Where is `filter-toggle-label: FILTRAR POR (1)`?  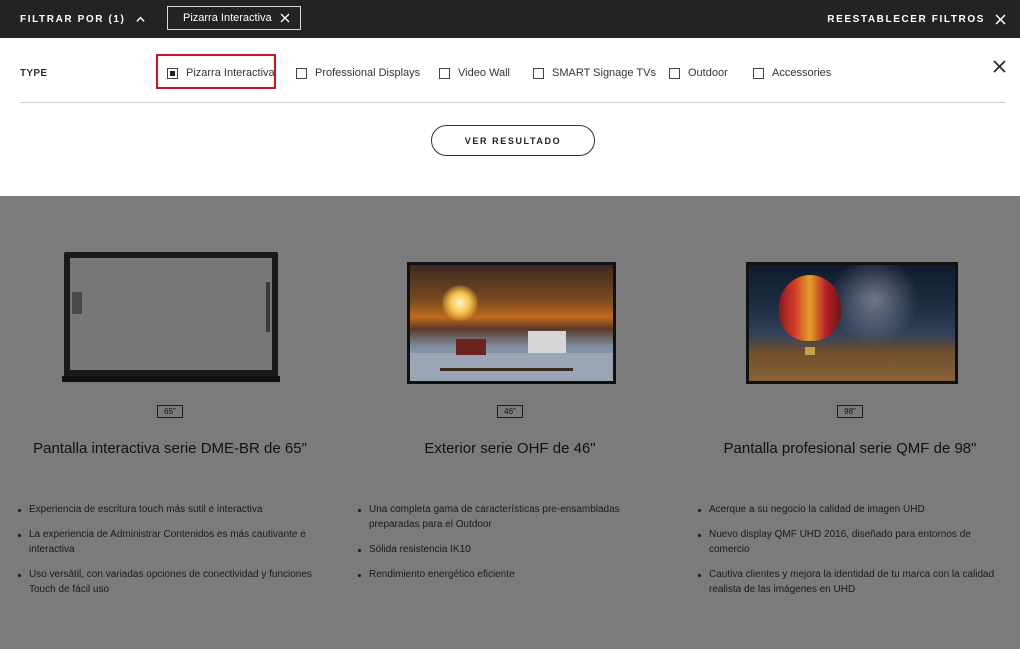
filter-toggle-label: FILTRAR POR (1) is located at coordinates (73, 19).